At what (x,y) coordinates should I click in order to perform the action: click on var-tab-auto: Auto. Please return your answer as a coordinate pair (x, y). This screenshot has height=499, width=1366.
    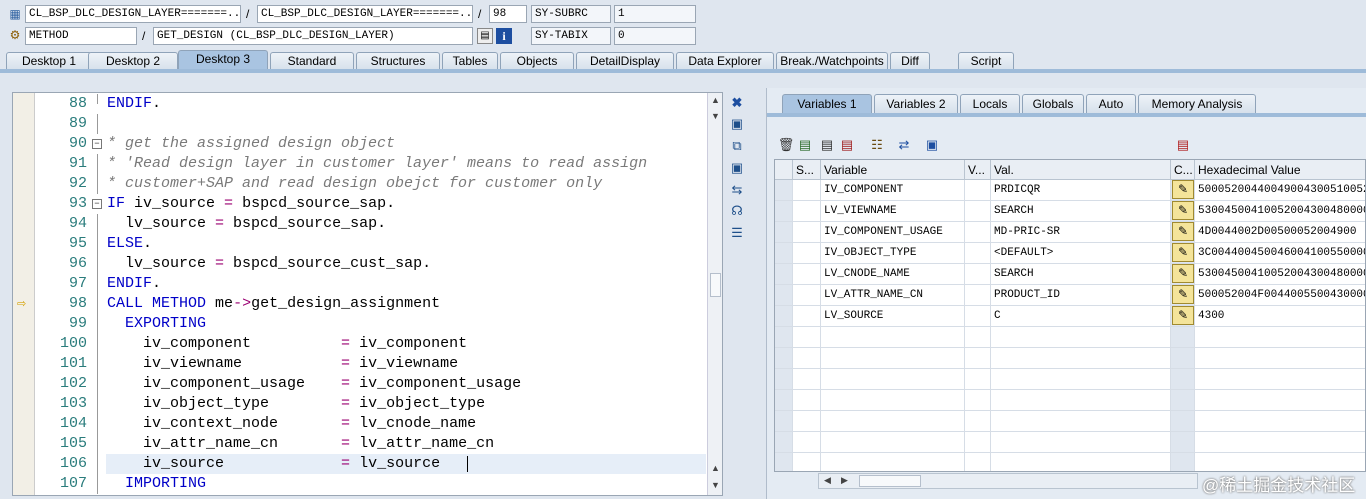
    Looking at the image, I should click on (1111, 103).